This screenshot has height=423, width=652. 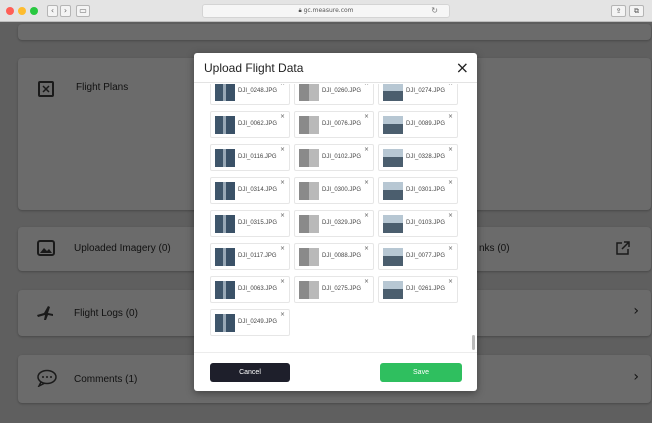 What do you see at coordinates (335, 68) in the screenshot?
I see `modal-header: Upload Flight Data ×` at bounding box center [335, 68].